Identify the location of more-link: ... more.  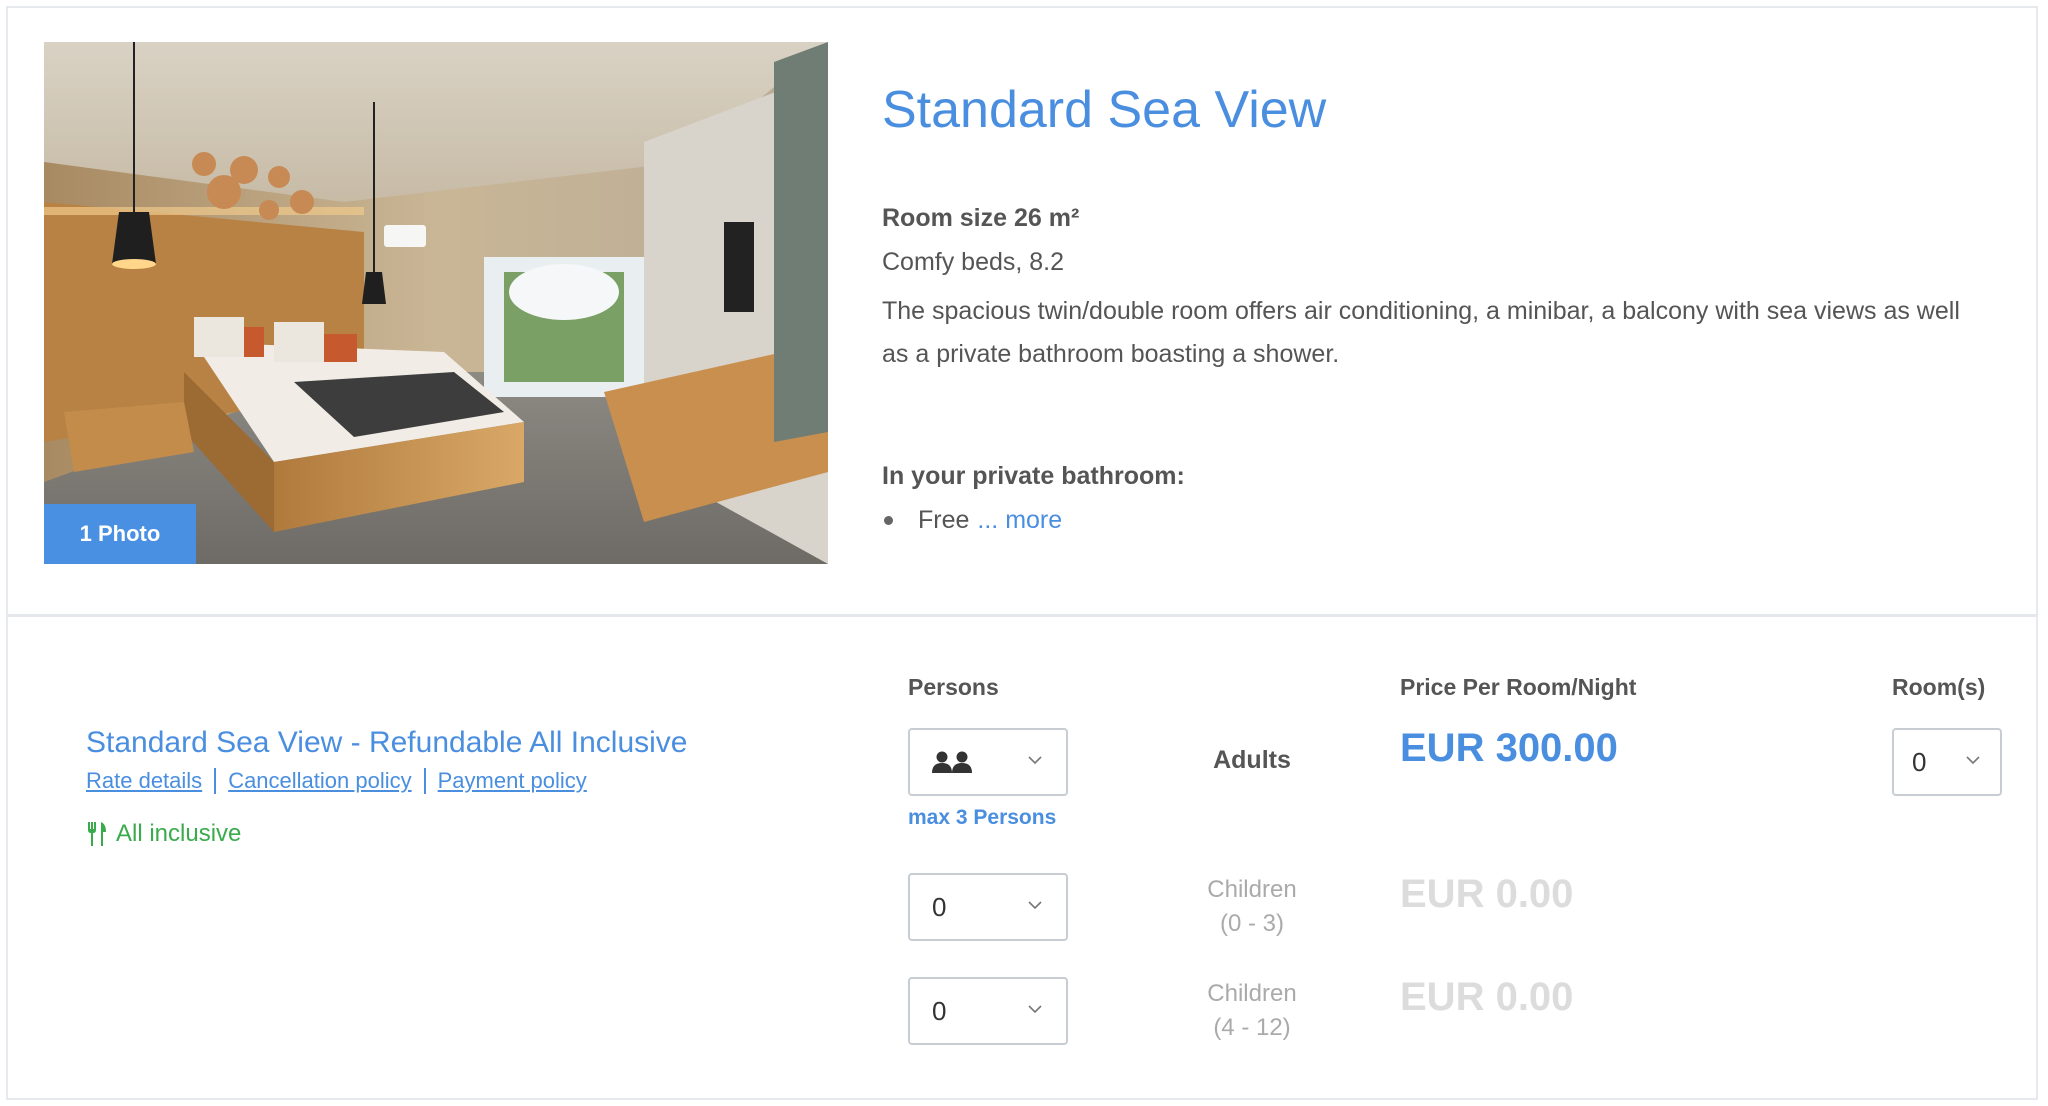
(1019, 520).